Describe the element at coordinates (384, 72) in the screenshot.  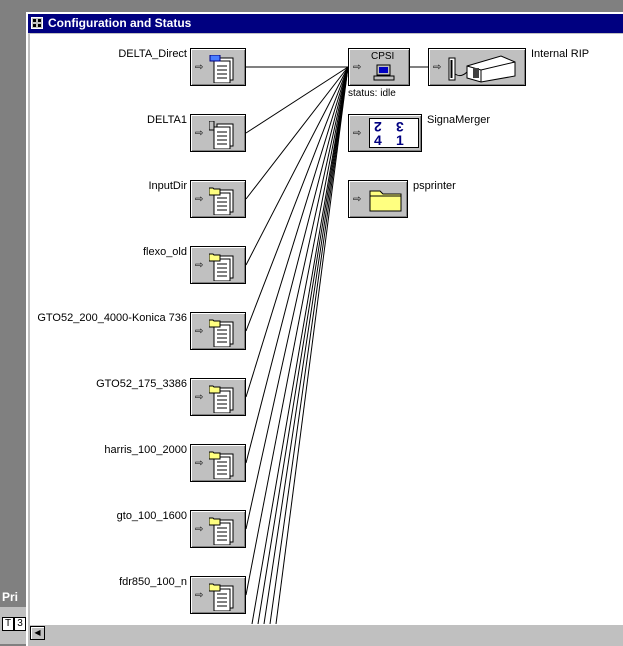
I see `computer-icon` at that location.